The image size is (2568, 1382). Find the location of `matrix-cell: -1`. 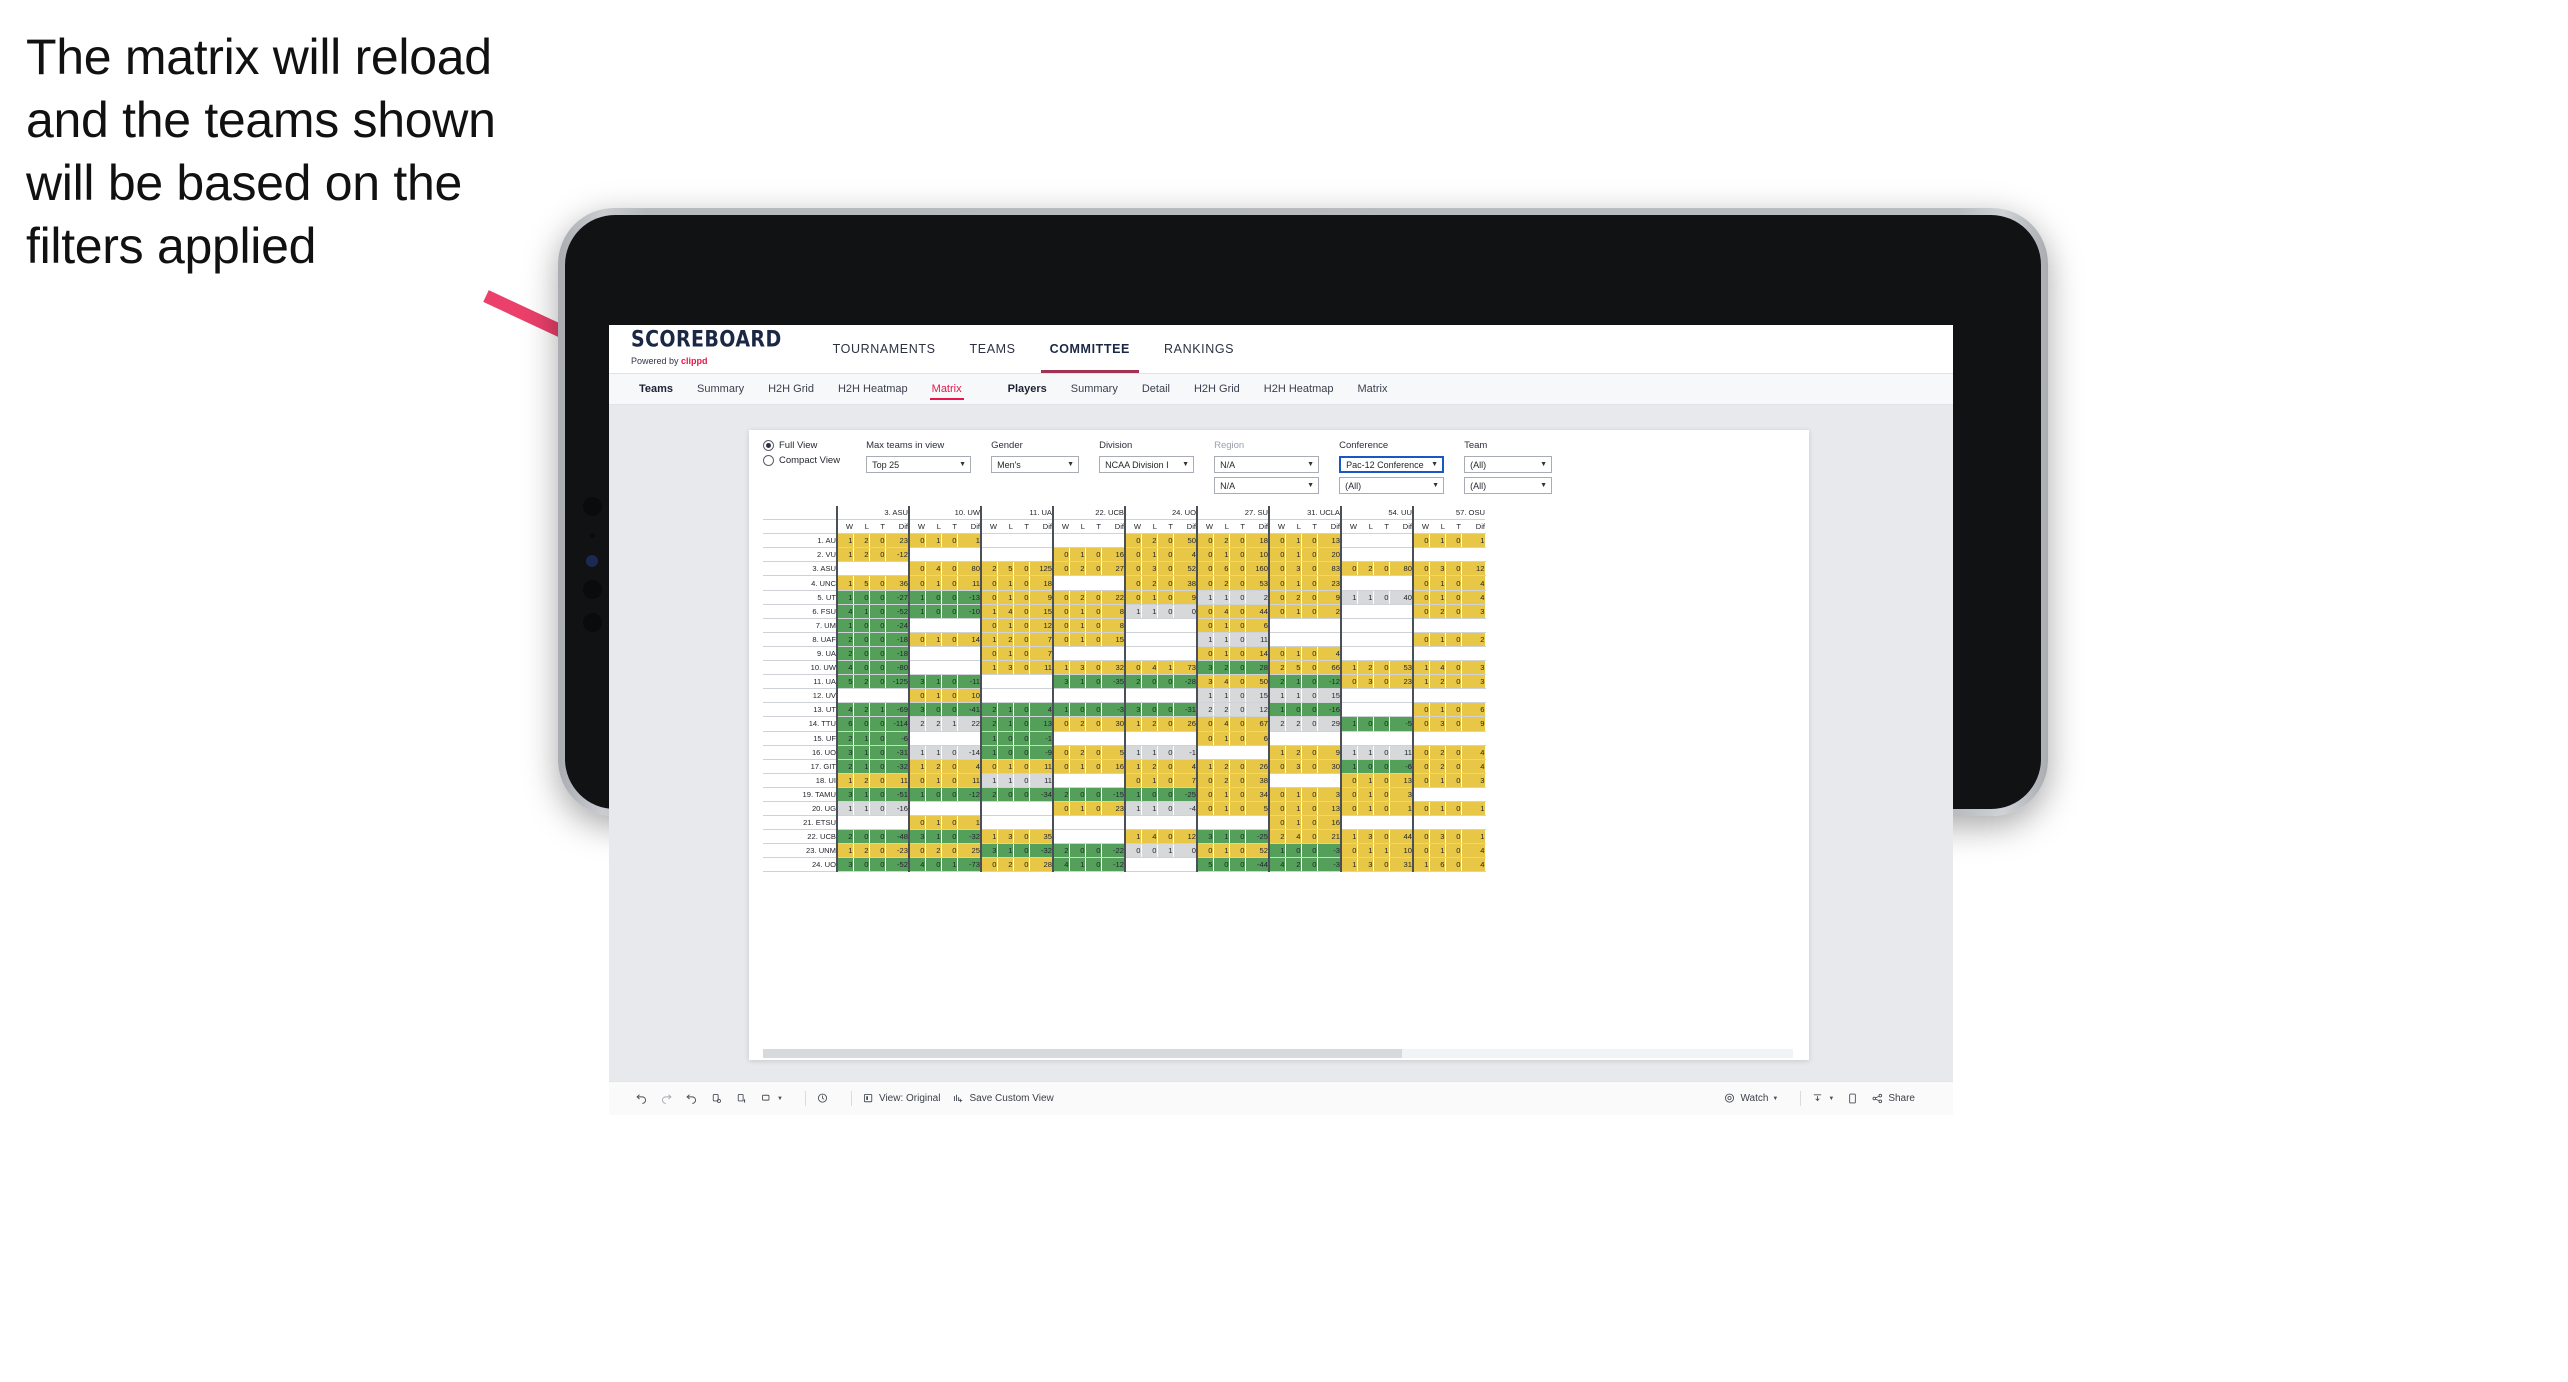

matrix-cell: -1 is located at coordinates (1041, 738).